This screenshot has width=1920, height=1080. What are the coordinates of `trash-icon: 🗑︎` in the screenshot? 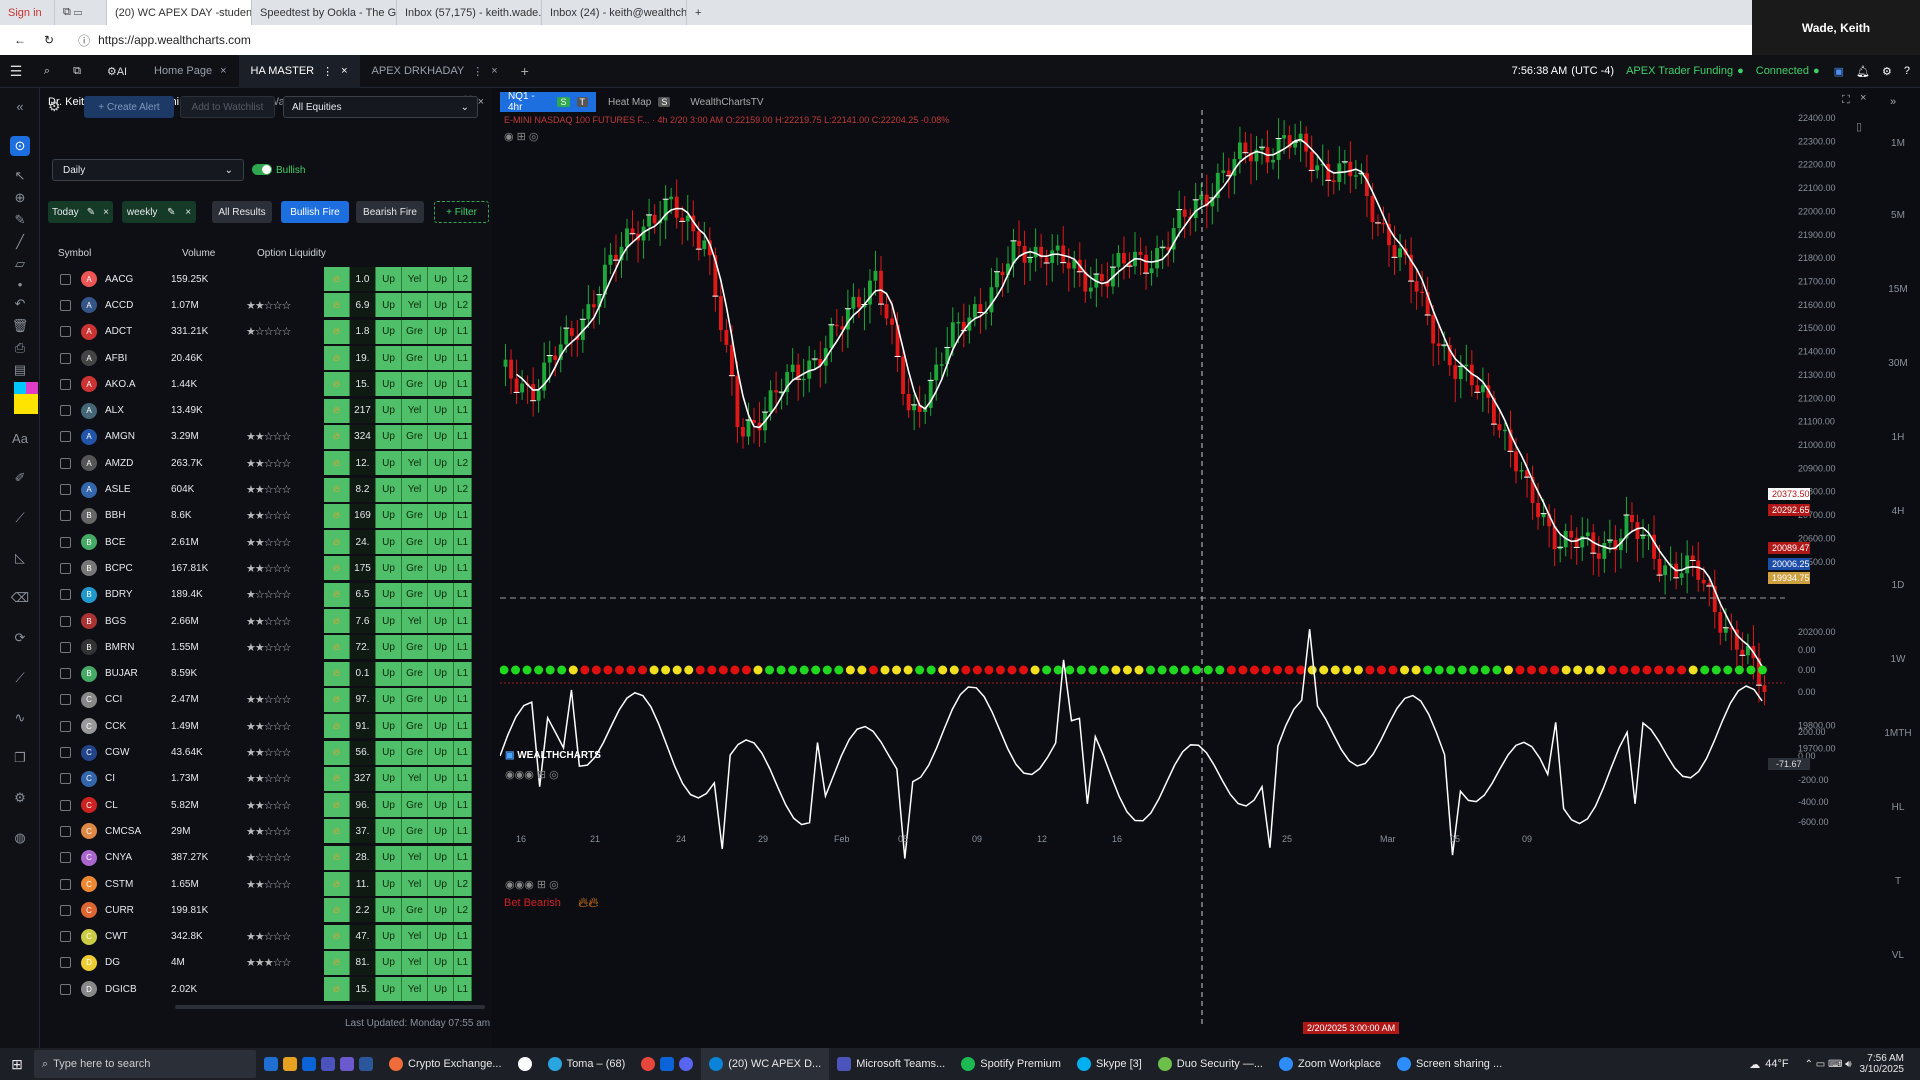 It's located at (20, 326).